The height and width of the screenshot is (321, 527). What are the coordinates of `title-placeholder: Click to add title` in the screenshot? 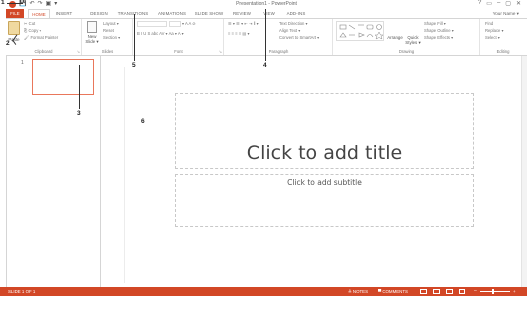 It's located at (324, 131).